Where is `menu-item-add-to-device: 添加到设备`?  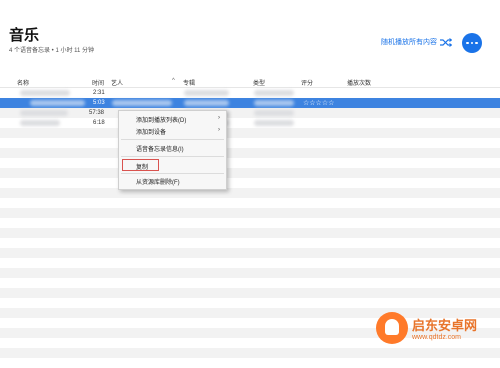
menu-item-add-to-device: 添加到设备 is located at coordinates (151, 131).